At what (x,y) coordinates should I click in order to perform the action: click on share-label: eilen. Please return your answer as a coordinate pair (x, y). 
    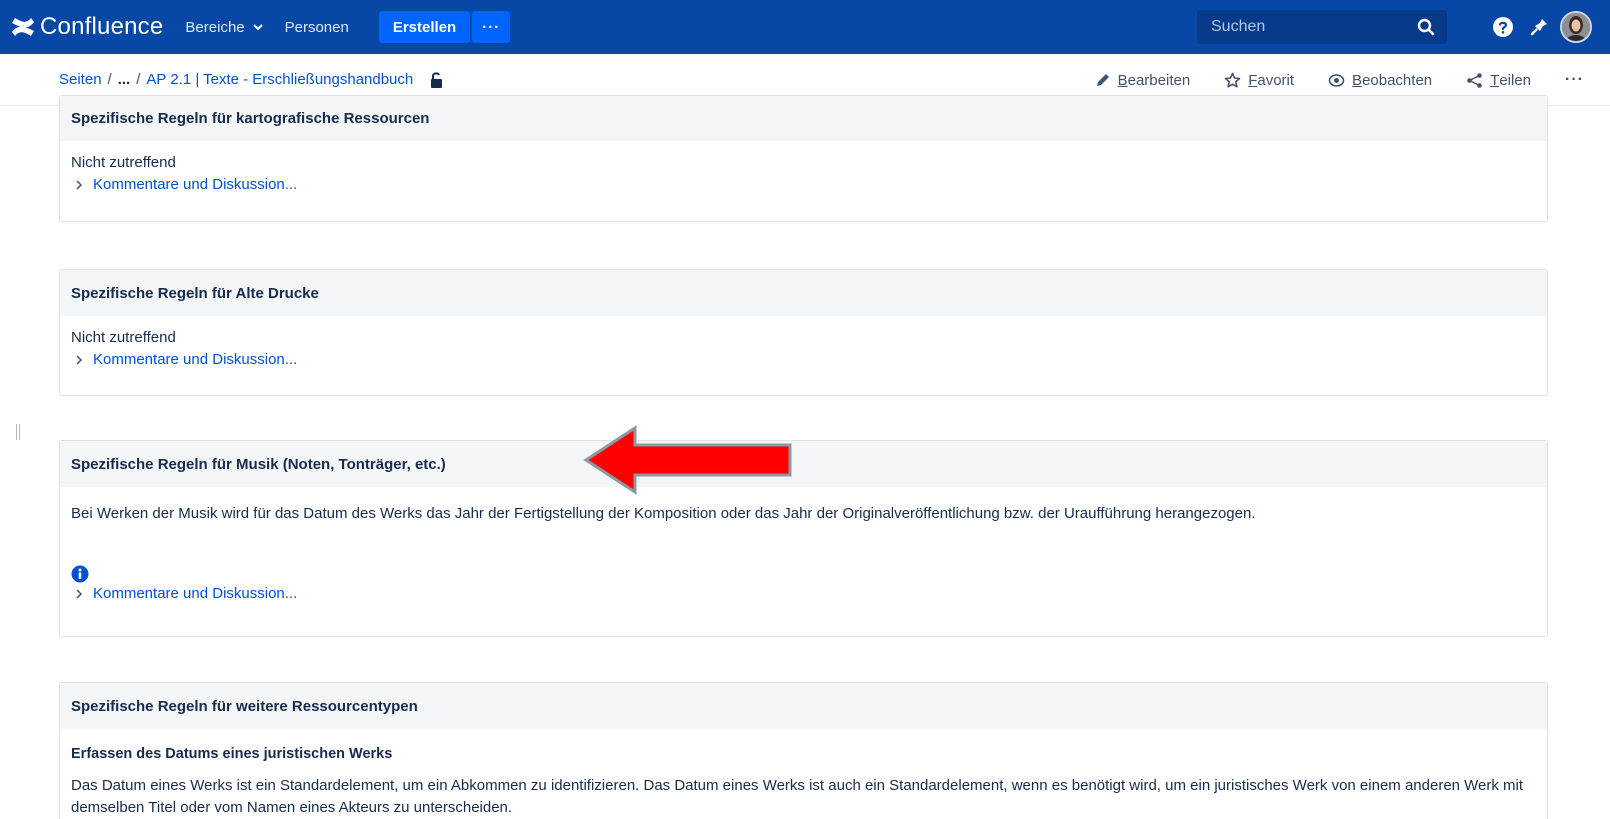
    Looking at the image, I should click on (1515, 80).